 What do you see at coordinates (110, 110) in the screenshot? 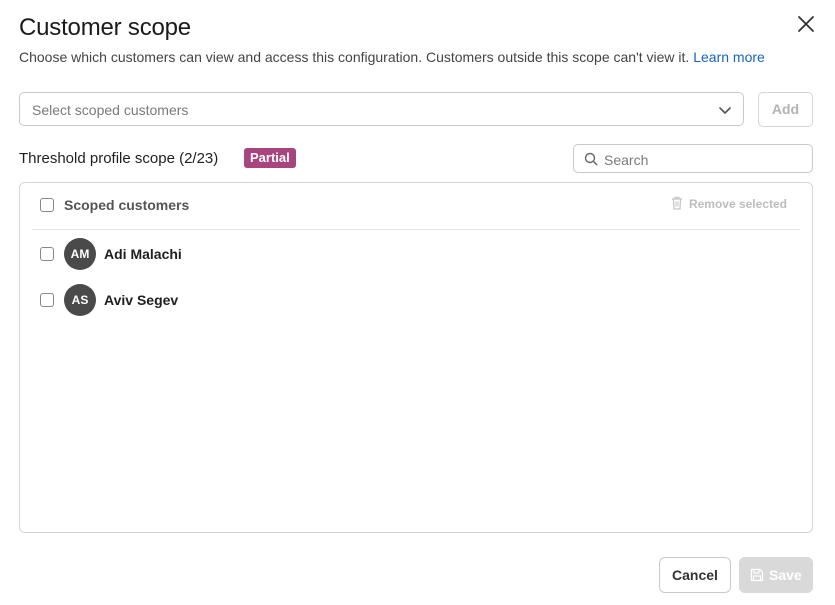
I see `select-placeholder: Select scoped customers` at bounding box center [110, 110].